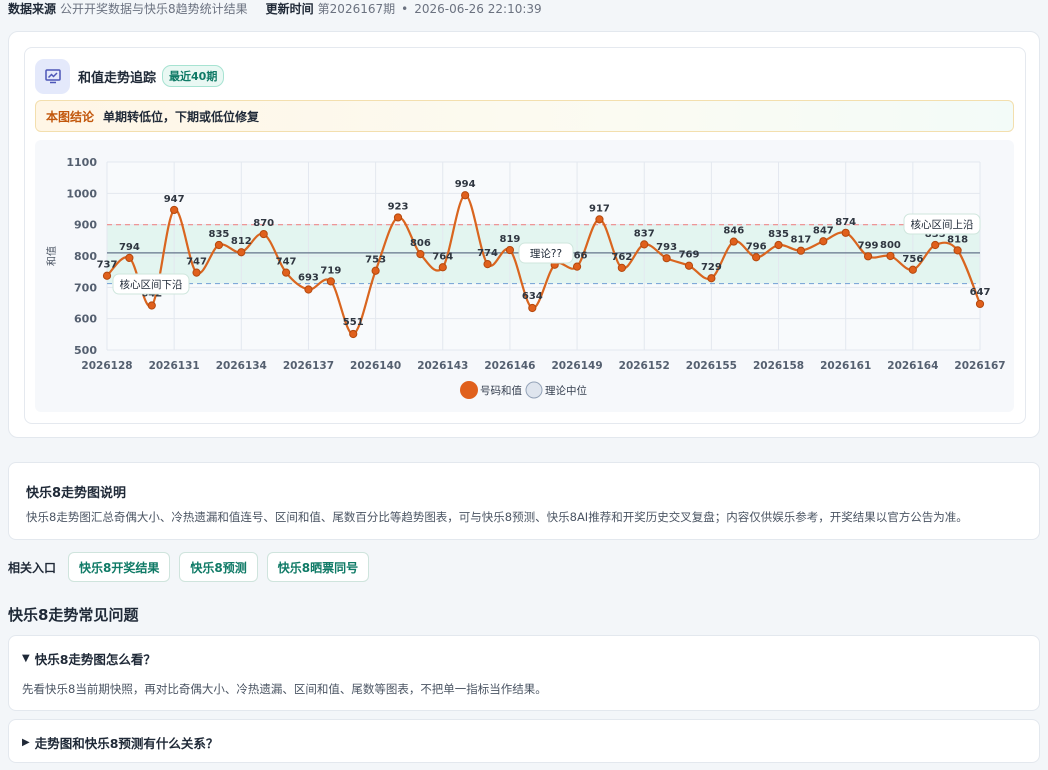 The height and width of the screenshot is (770, 1048). Describe the element at coordinates (532, 296) in the screenshot. I see `data-label: 634` at that location.